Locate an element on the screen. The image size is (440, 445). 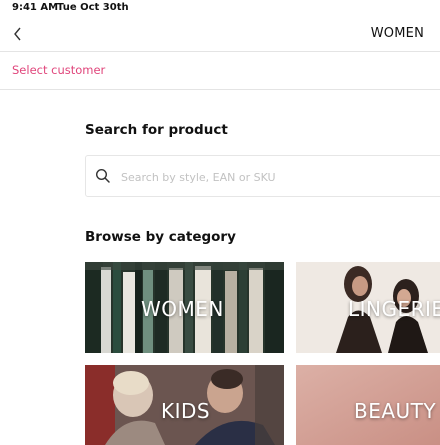
browse-heading: Browse by category is located at coordinates (160, 237).